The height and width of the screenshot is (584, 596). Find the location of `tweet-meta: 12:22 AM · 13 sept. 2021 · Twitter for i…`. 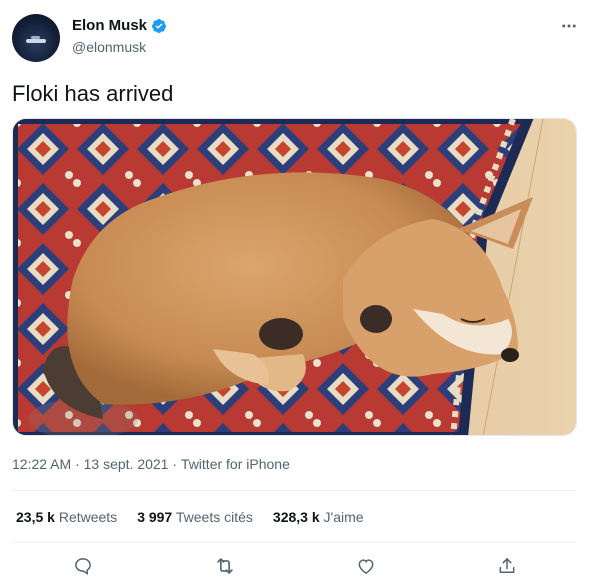

tweet-meta: 12:22 AM · 13 sept. 2021 · Twitter for i… is located at coordinates (151, 464).